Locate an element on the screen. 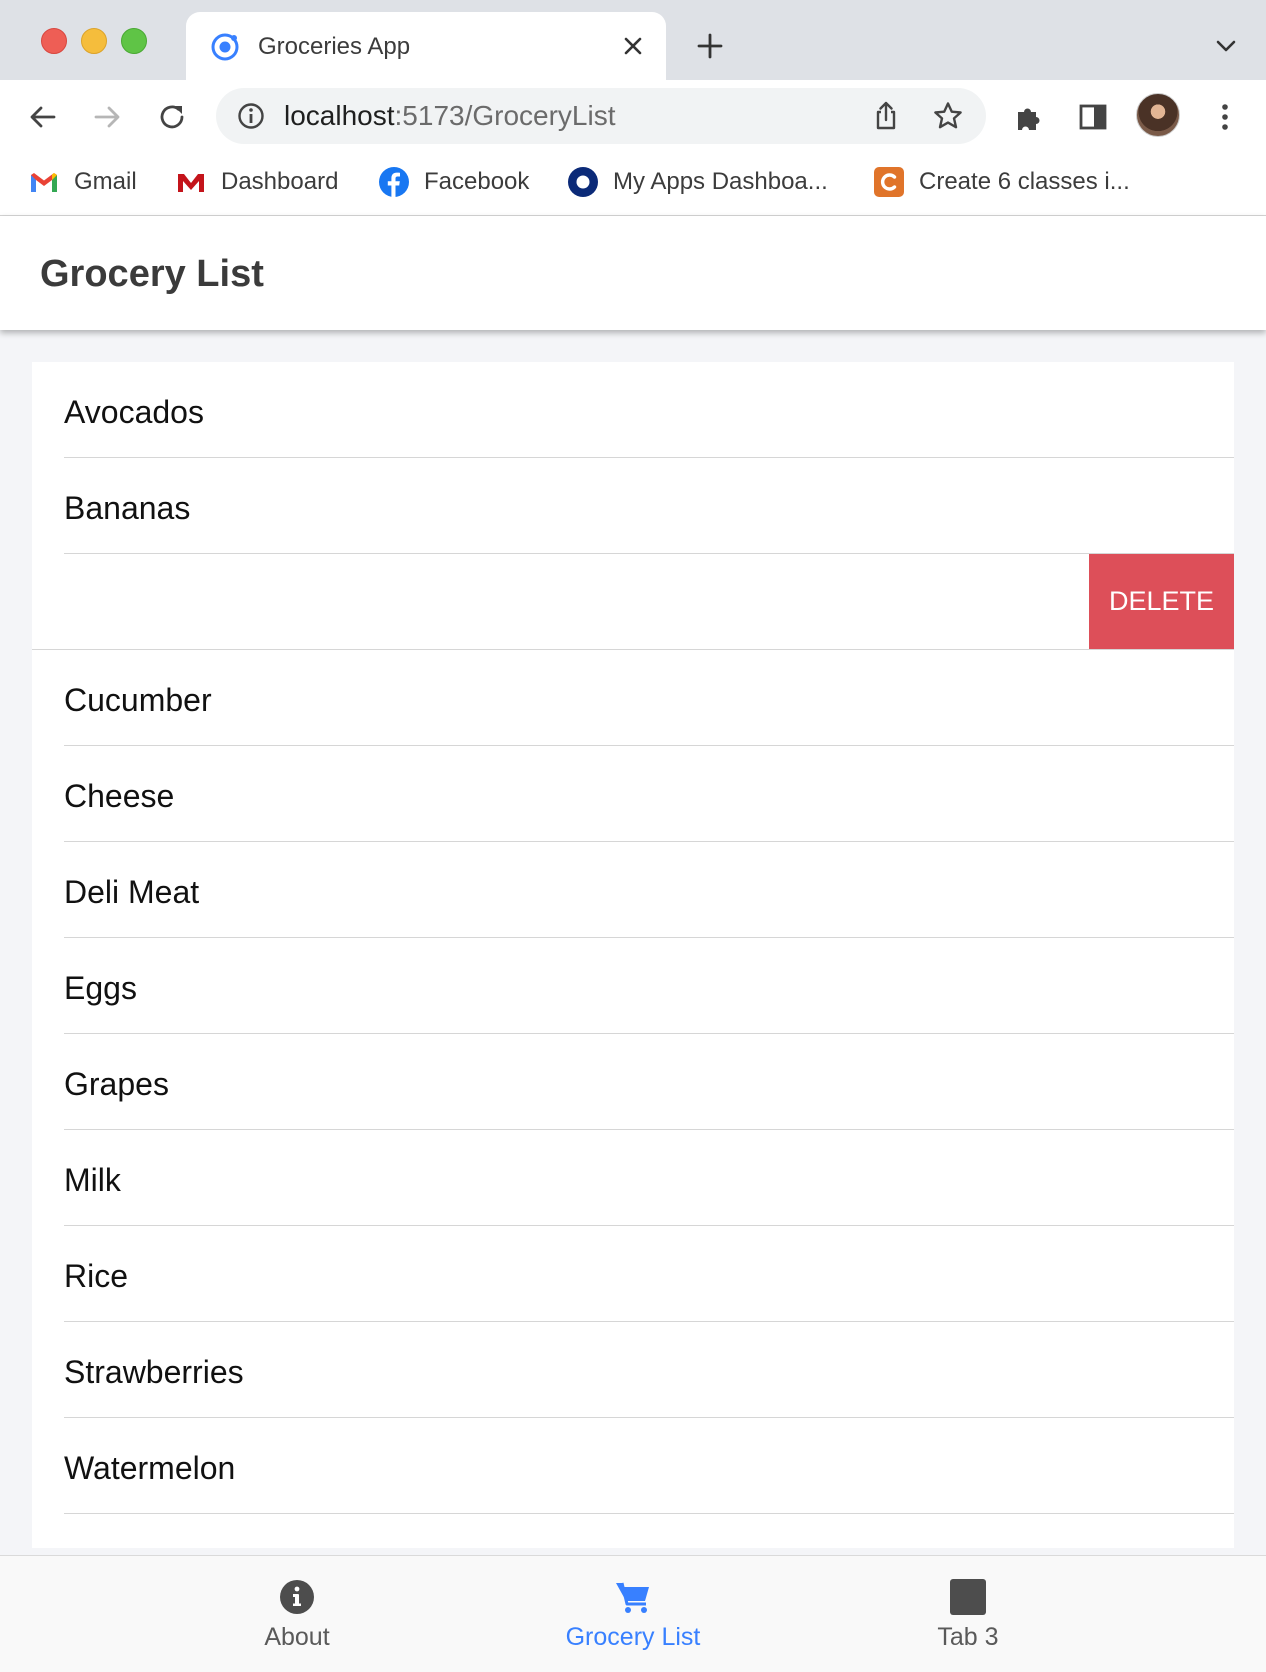  list-item: Strawberries is located at coordinates (633, 1370).